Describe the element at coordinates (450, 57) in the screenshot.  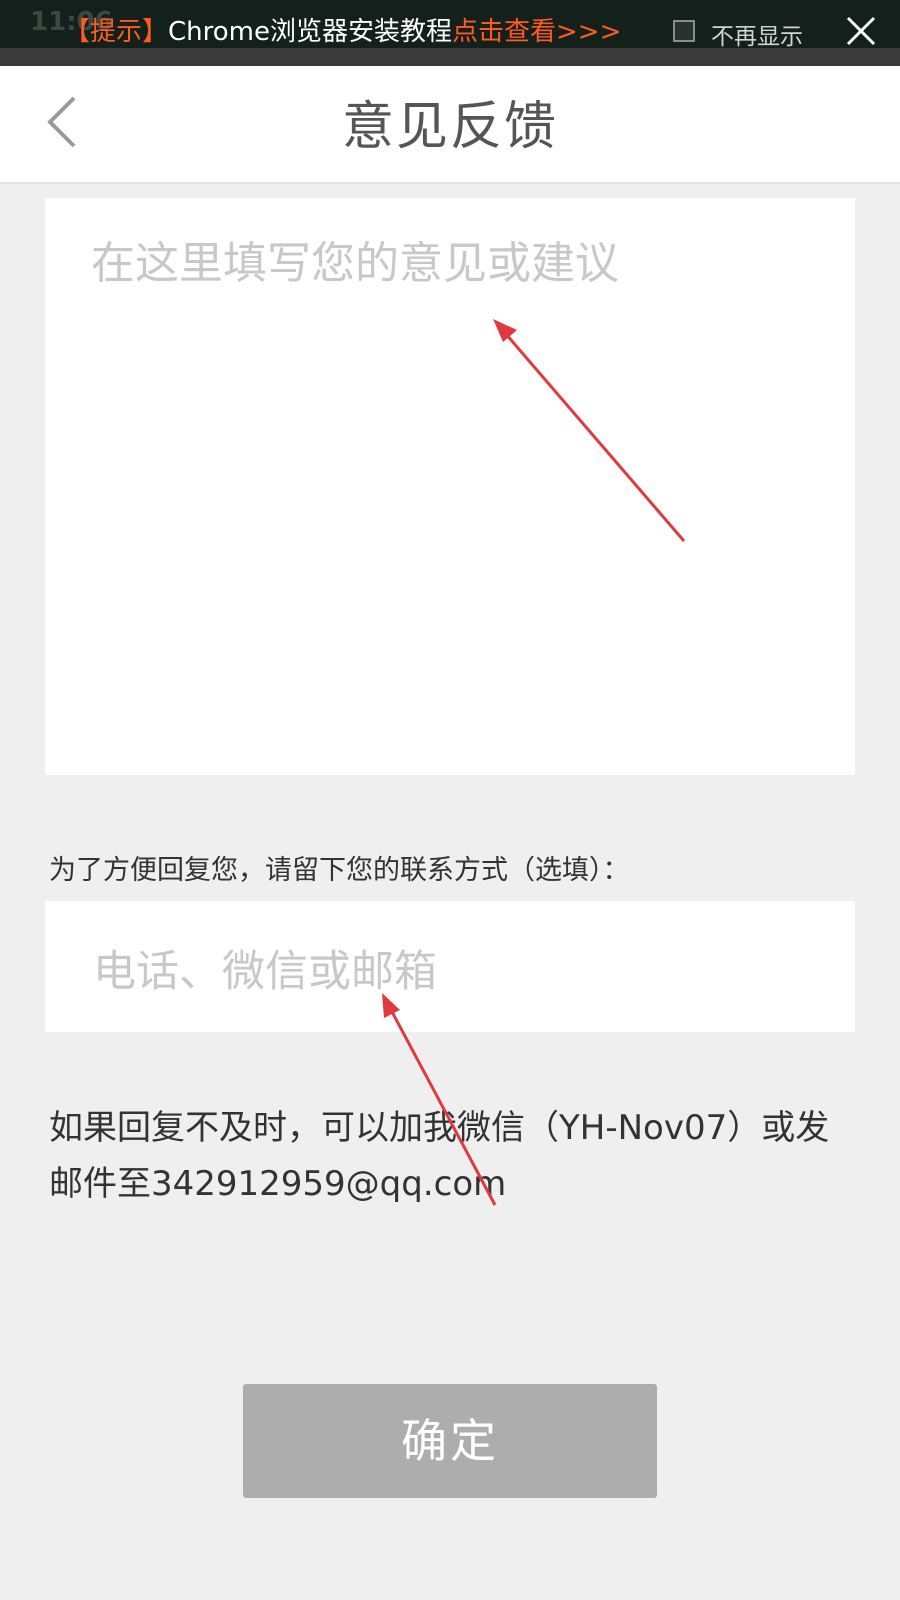
I see `banner-bottom-strip` at that location.